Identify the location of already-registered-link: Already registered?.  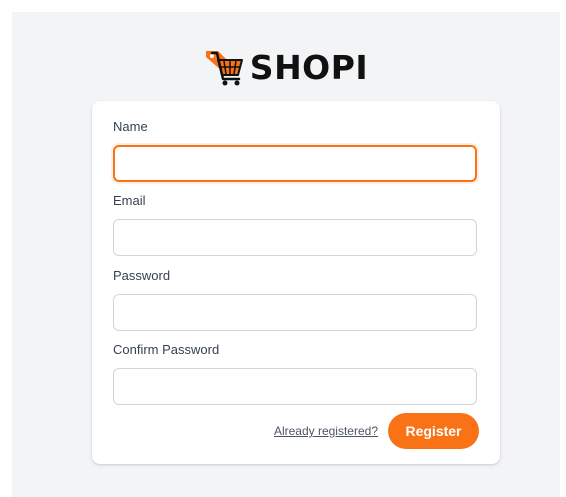
(326, 431).